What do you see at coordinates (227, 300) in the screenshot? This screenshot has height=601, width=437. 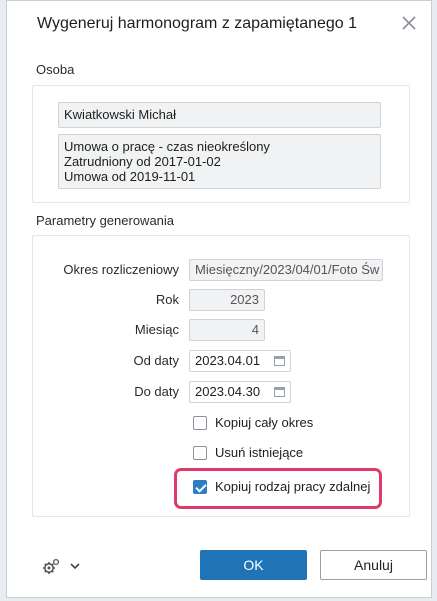 I see `rok-field: 2023` at bounding box center [227, 300].